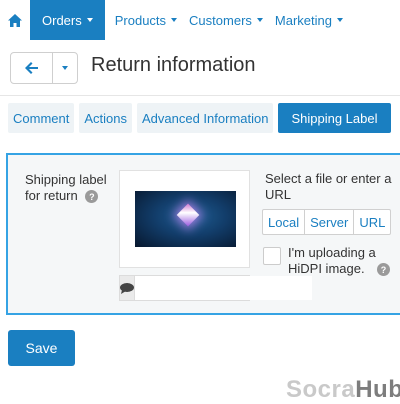 The image size is (400, 404). Describe the element at coordinates (62, 20) in the screenshot. I see `nav-orders-label: Orders` at that location.